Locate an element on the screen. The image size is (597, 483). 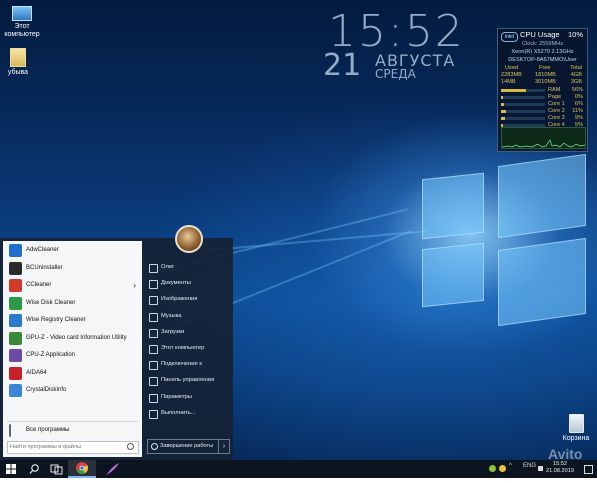
computer-icon is located at coordinates (153, 349).